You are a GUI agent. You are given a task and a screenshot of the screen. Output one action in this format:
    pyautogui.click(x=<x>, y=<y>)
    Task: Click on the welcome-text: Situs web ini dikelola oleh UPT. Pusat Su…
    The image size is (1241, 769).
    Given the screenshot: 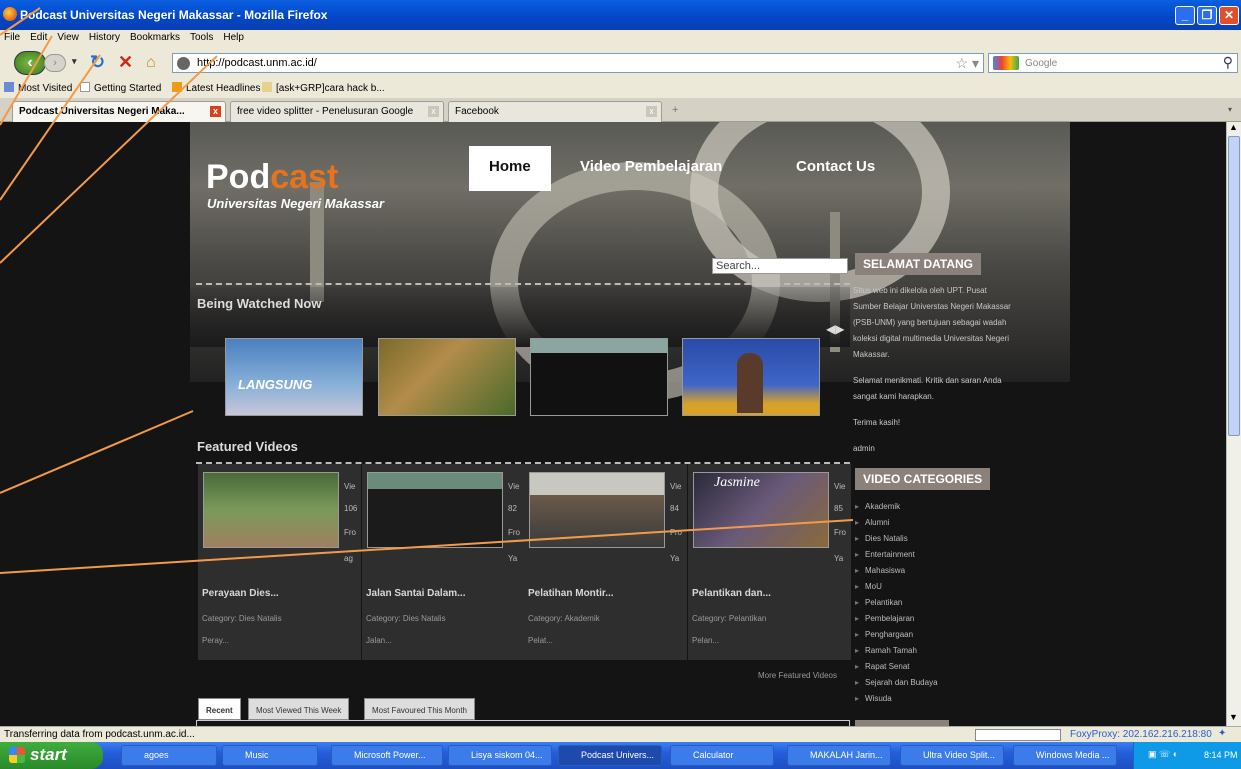 What is the action you would take?
    pyautogui.click(x=932, y=369)
    